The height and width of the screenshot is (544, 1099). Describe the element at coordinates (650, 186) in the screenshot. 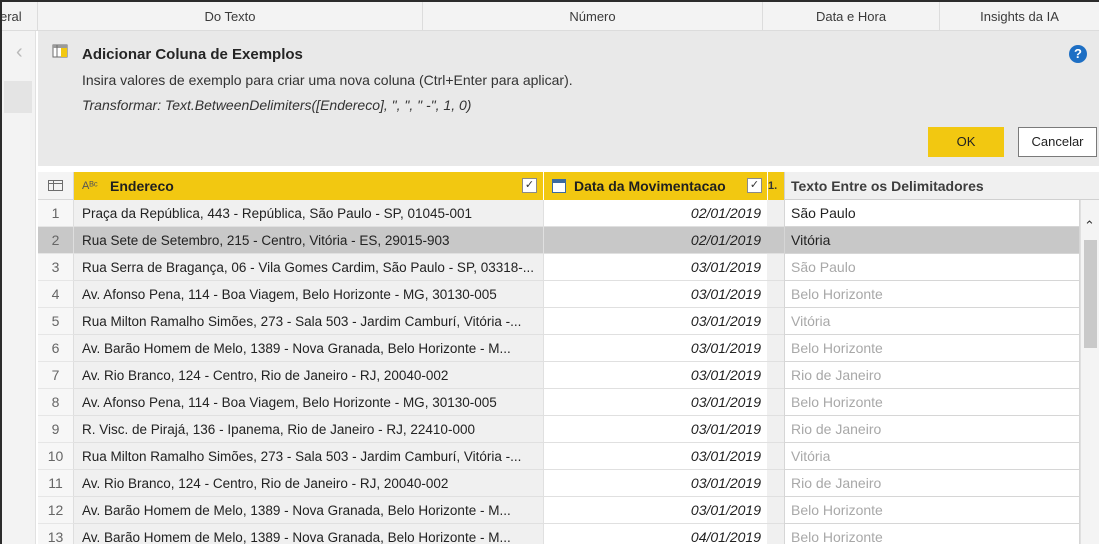

I see `column-name-data: Data da Movimentacao` at that location.